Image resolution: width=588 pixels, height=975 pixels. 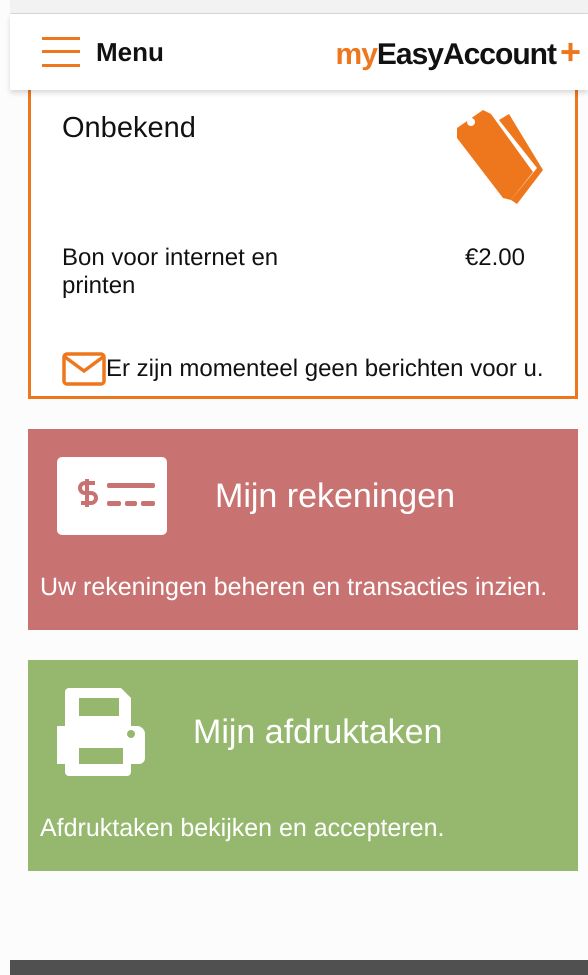 What do you see at coordinates (458, 52) in the screenshot?
I see `logo: myEasyAccount+` at bounding box center [458, 52].